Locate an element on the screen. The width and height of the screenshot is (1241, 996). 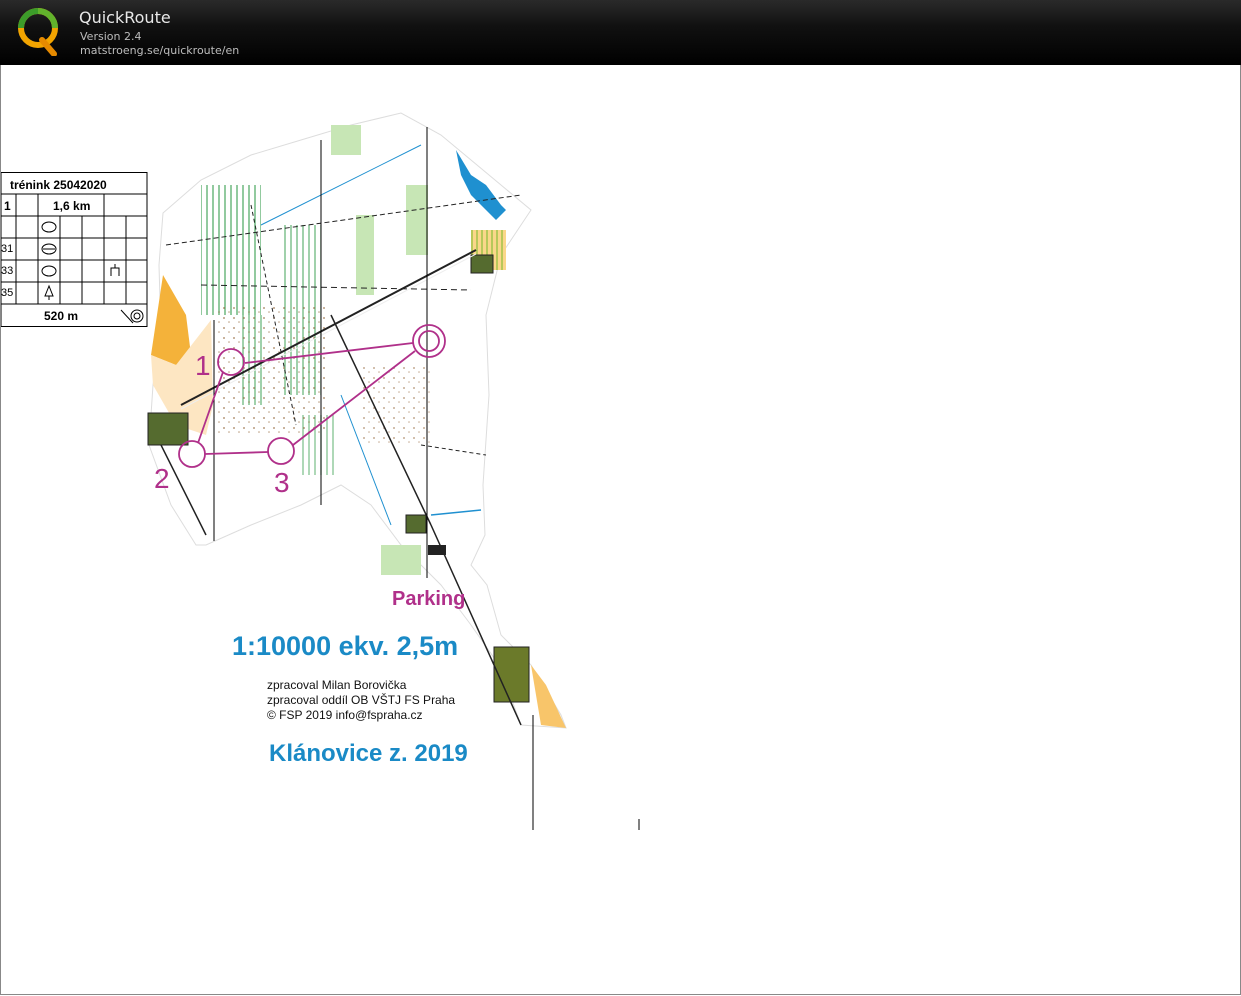
credit-line-2: zpracoval oddíl OB VŠTJ FS Praha is located at coordinates (361, 700).